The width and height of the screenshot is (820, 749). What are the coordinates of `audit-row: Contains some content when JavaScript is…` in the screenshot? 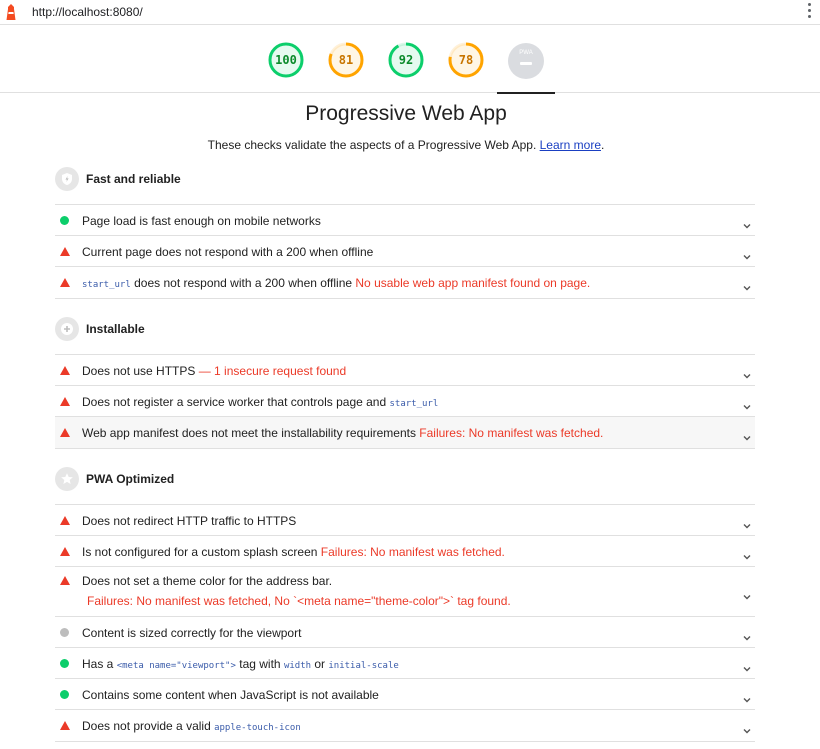 It's located at (405, 694).